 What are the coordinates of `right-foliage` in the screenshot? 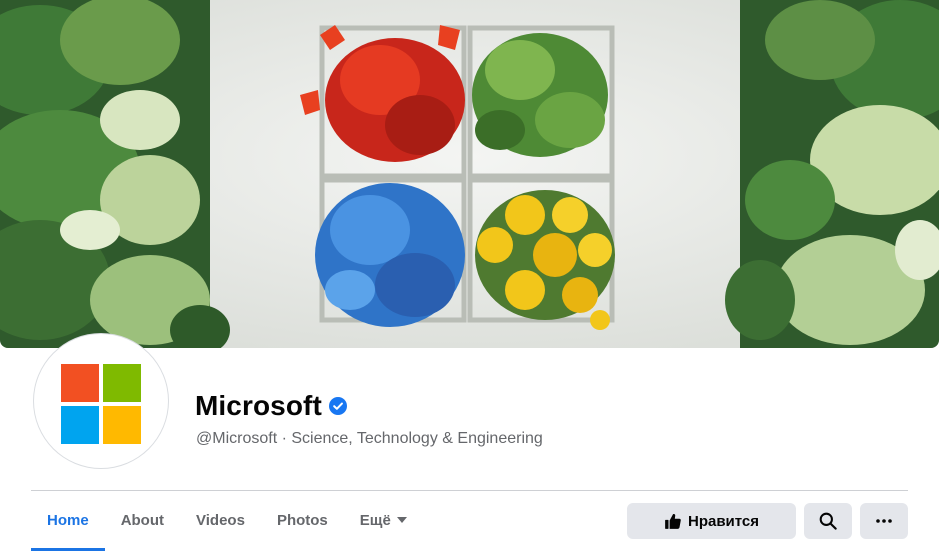 It's located at (832, 174).